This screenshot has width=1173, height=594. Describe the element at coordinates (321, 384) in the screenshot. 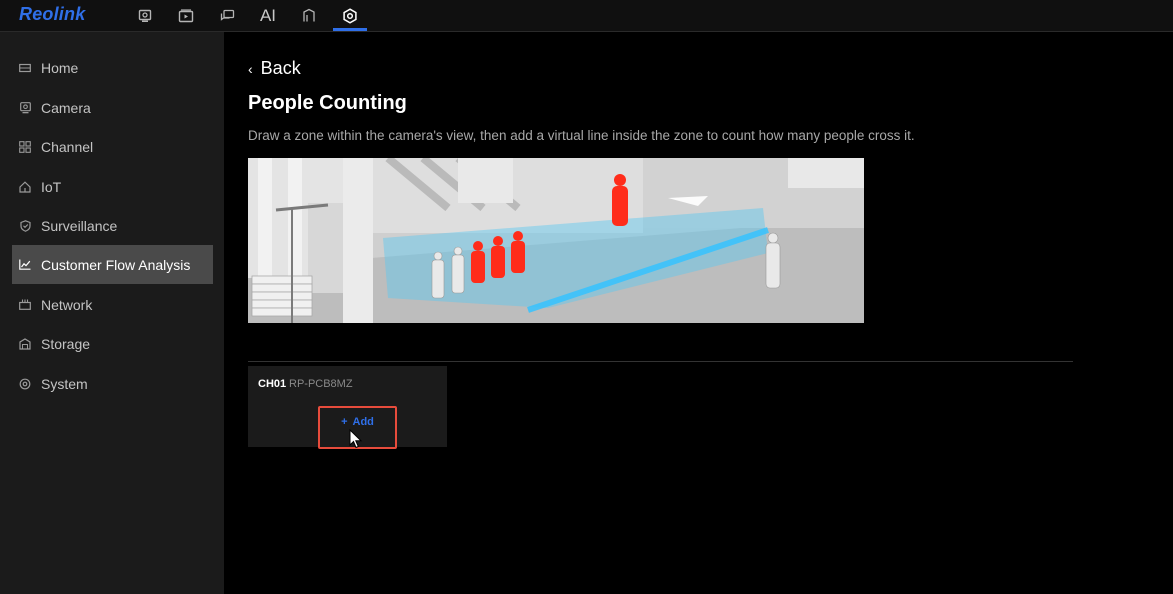

I see `camera-model: RP-PCB8MZ` at that location.